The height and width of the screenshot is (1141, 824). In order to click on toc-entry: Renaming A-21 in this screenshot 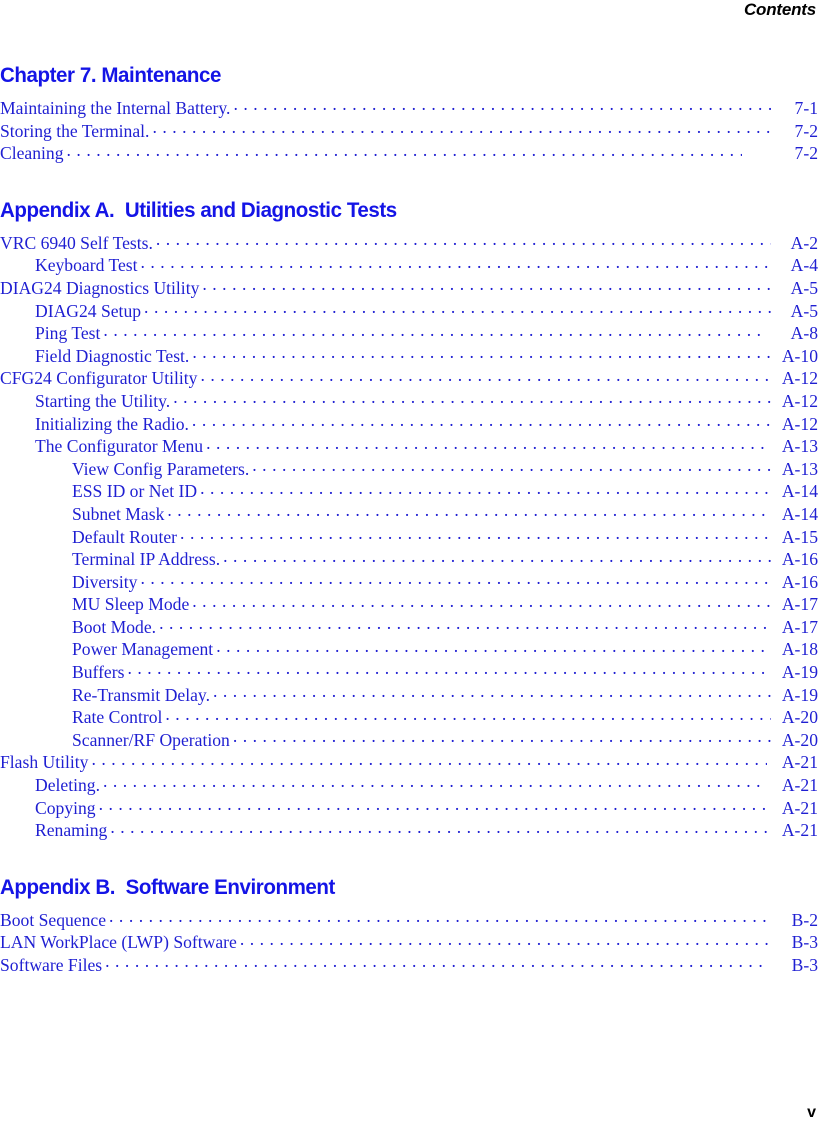, I will do `click(409, 830)`.